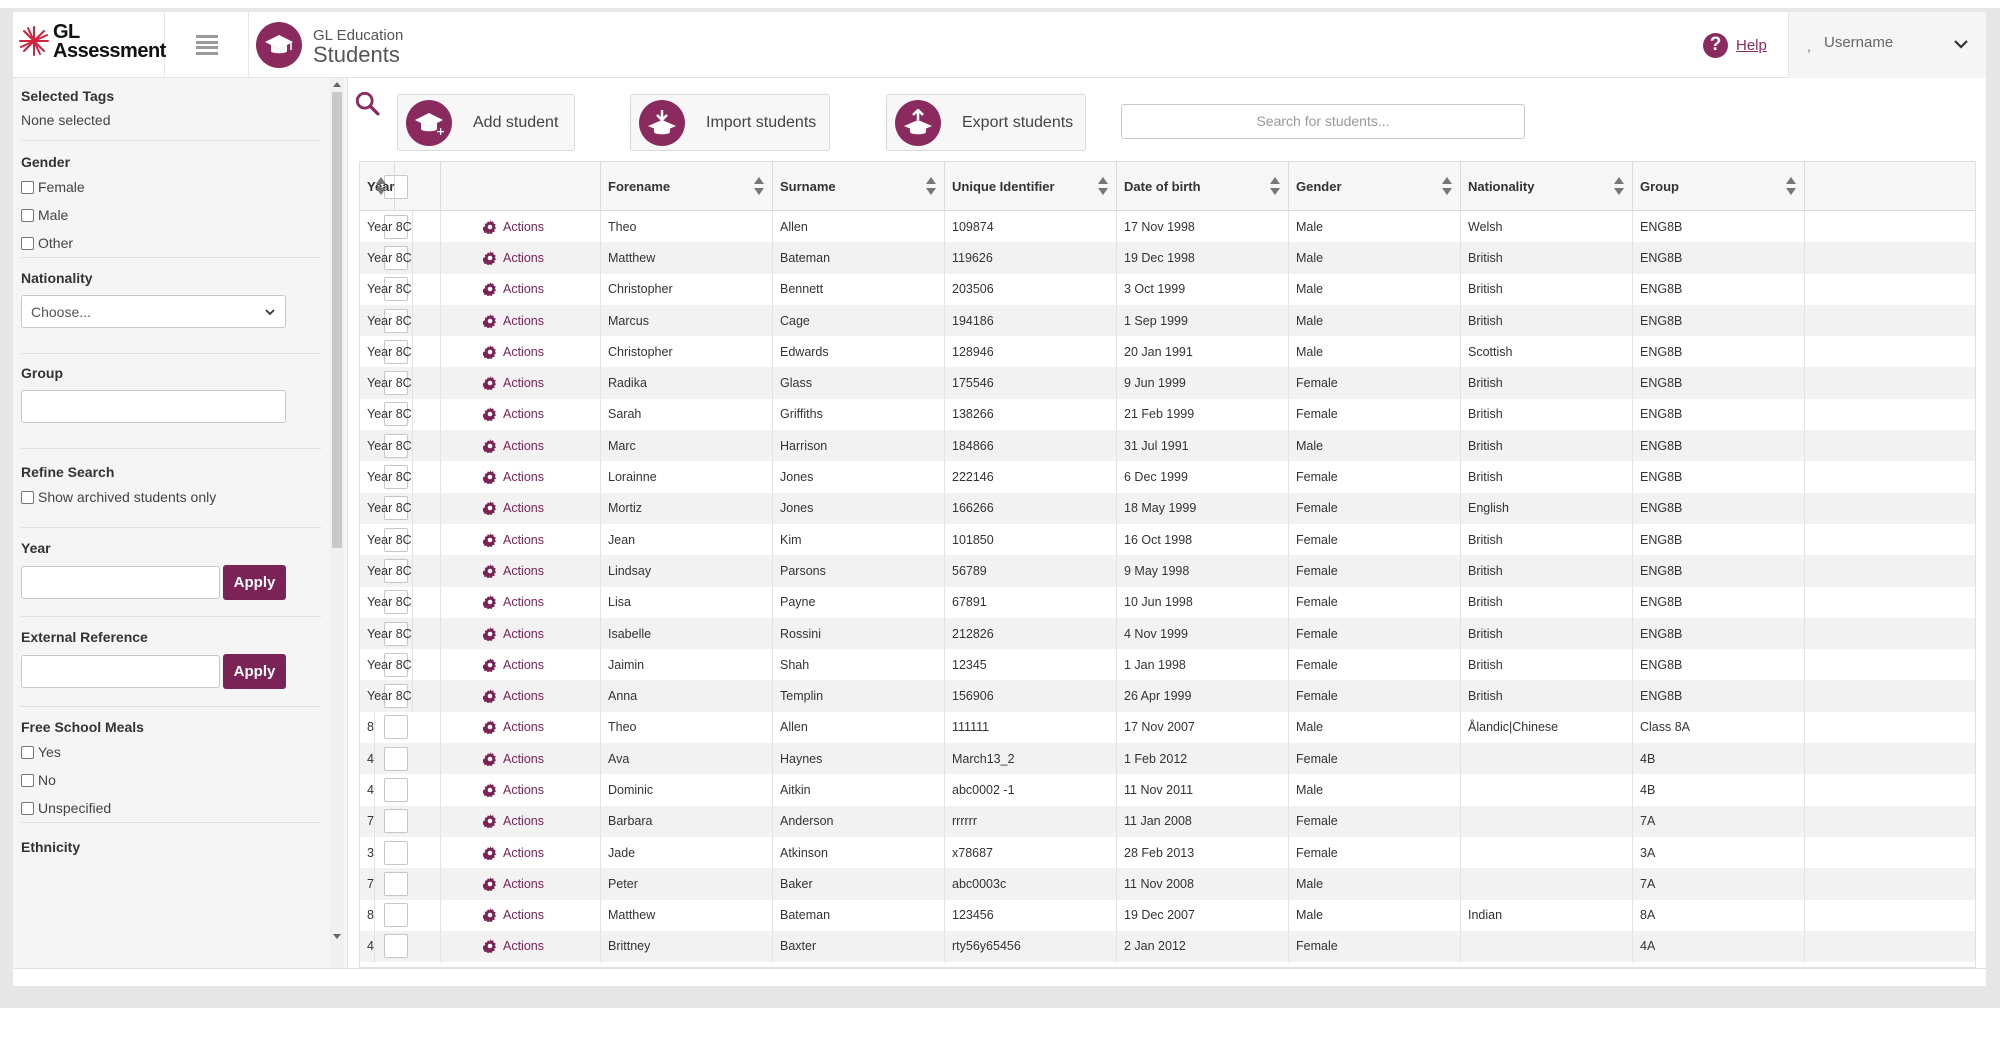 Image resolution: width=2000 pixels, height=1043 pixels. I want to click on fsm-yes-option: Yes, so click(171, 752).